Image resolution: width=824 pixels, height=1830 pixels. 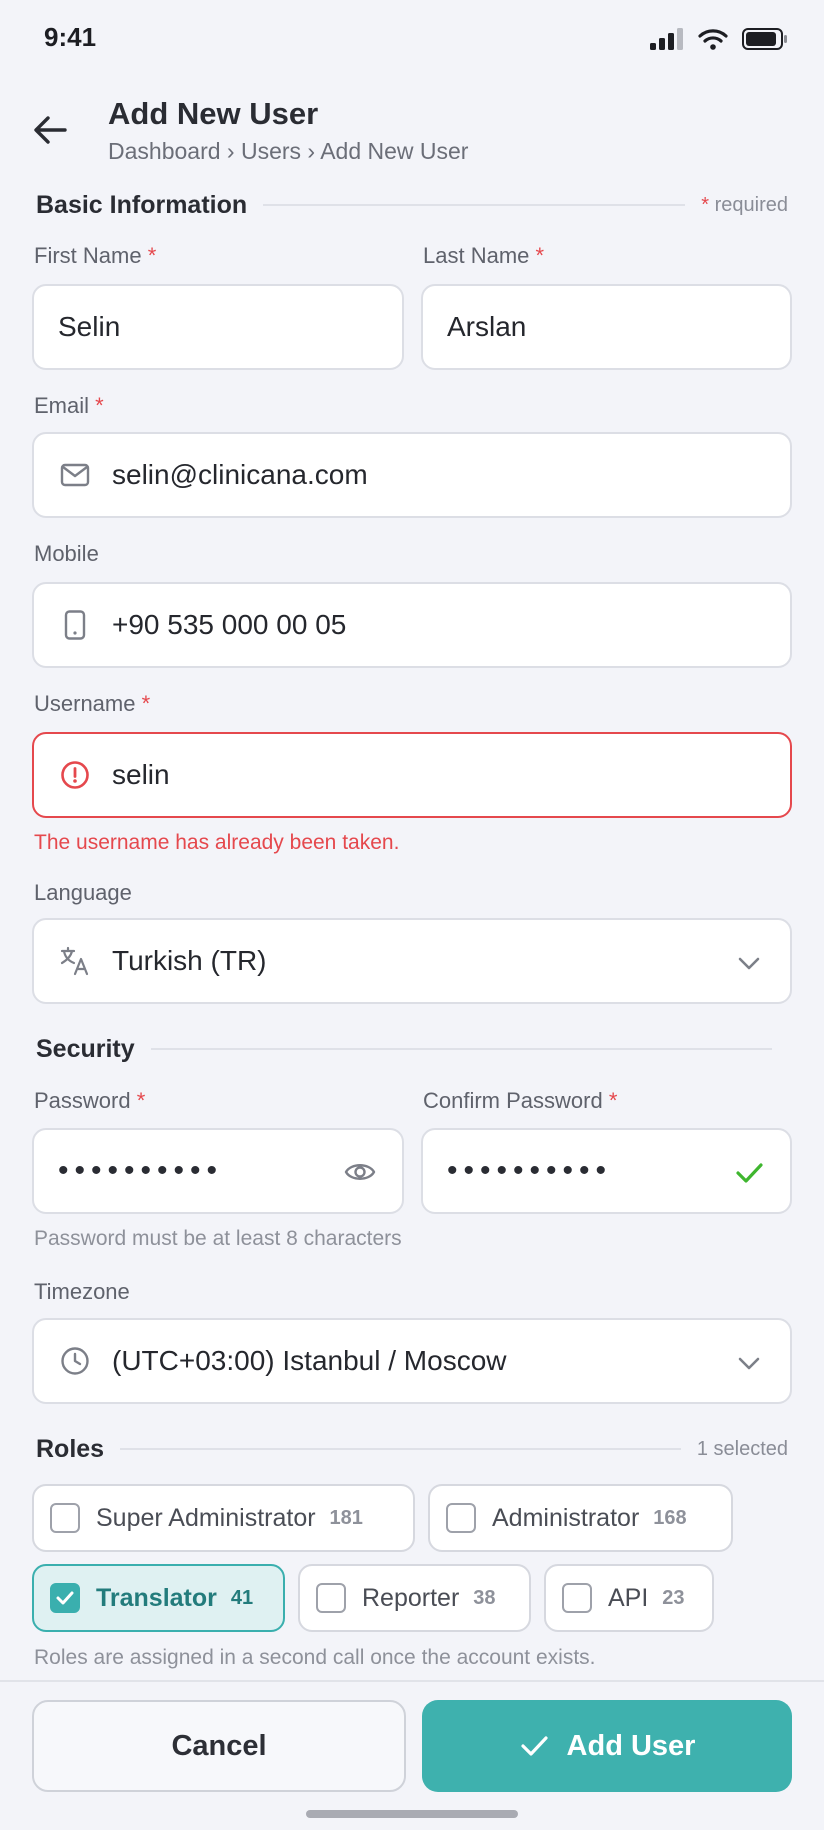 What do you see at coordinates (360, 1172) in the screenshot?
I see `eye-icon` at bounding box center [360, 1172].